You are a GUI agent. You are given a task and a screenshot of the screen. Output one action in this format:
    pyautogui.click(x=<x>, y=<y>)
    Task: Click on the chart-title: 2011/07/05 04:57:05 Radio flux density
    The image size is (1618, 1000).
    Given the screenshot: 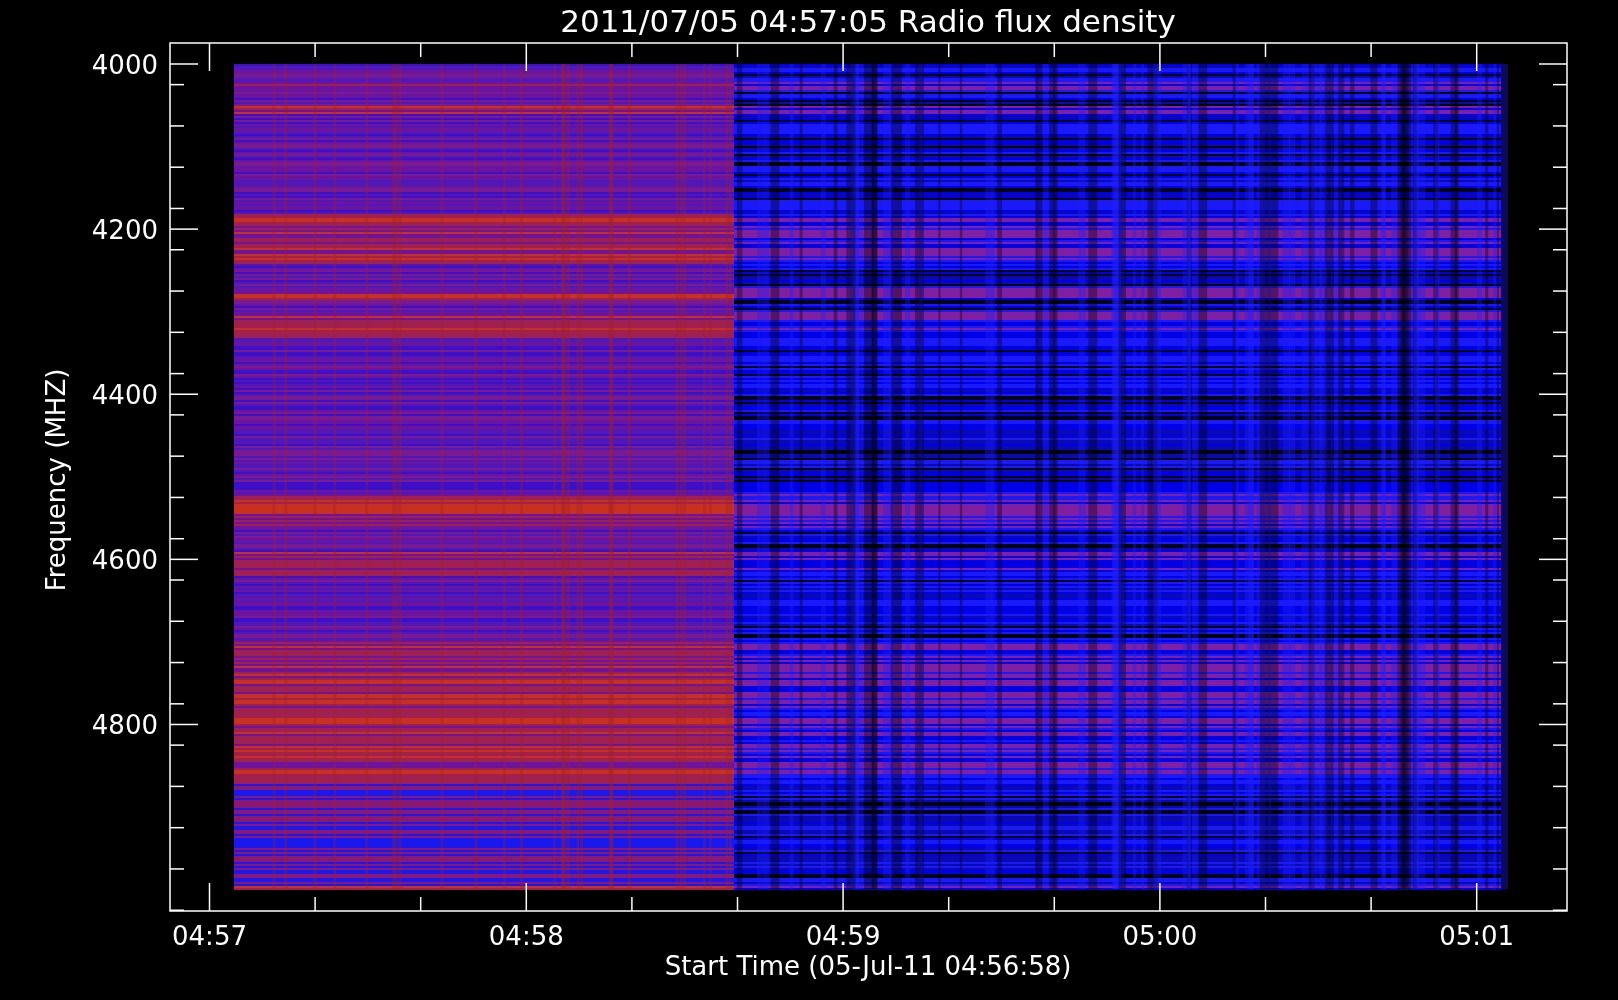 What is the action you would take?
    pyautogui.click(x=868, y=21)
    